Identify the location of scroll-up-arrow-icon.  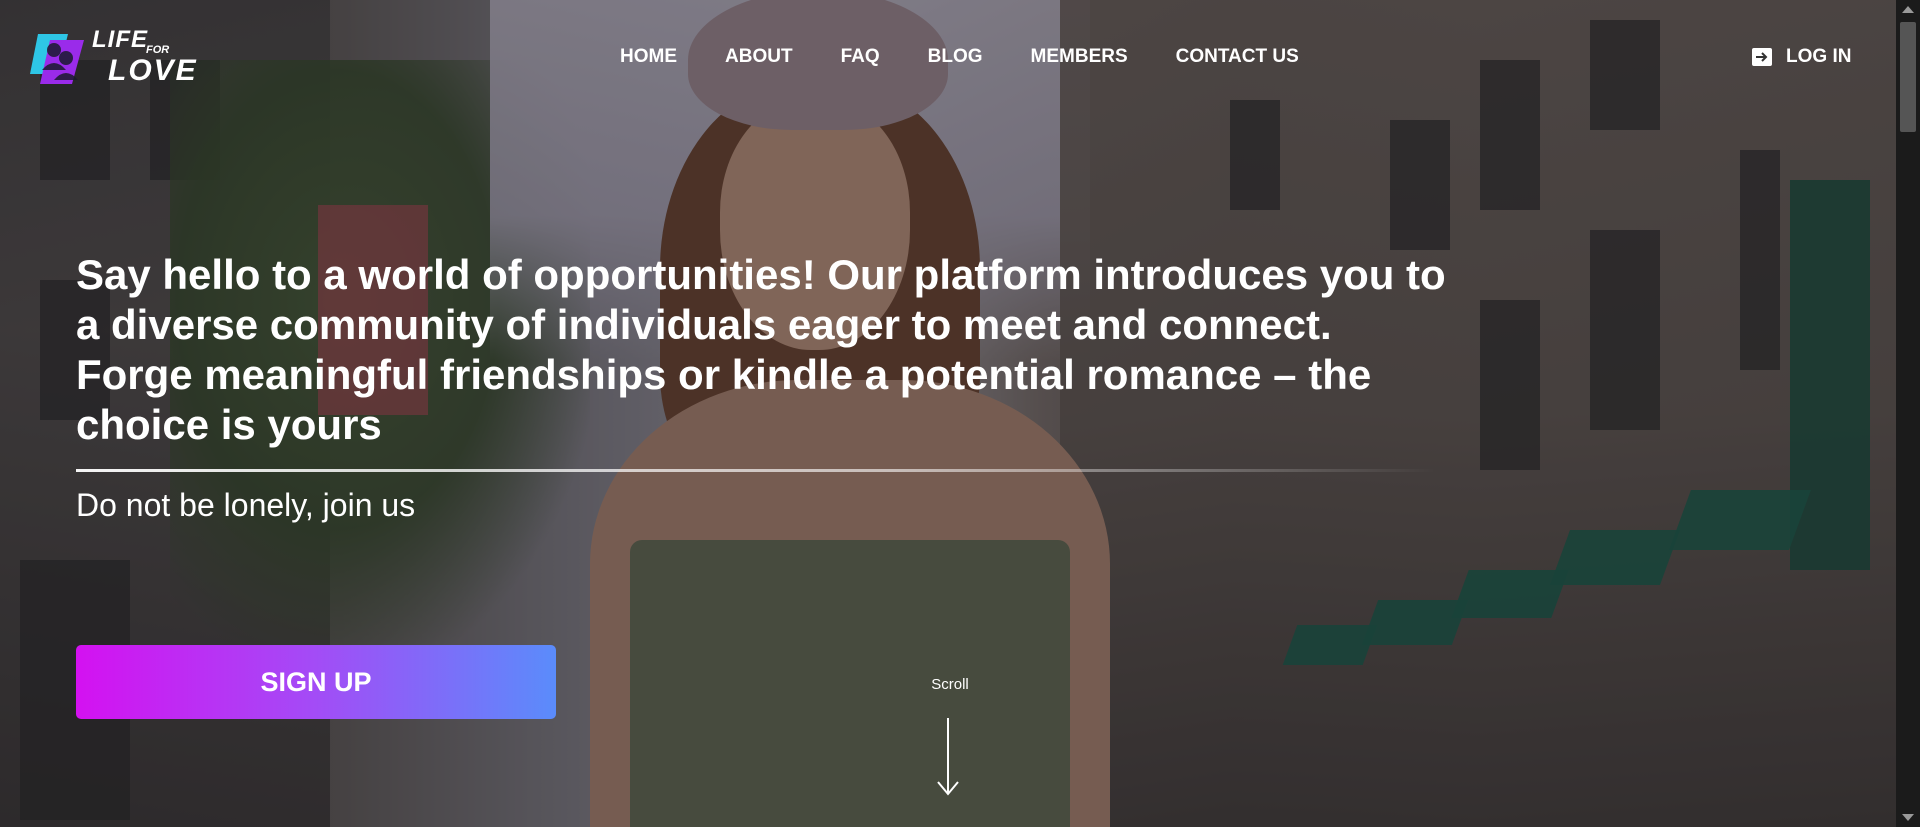
(1908, 9).